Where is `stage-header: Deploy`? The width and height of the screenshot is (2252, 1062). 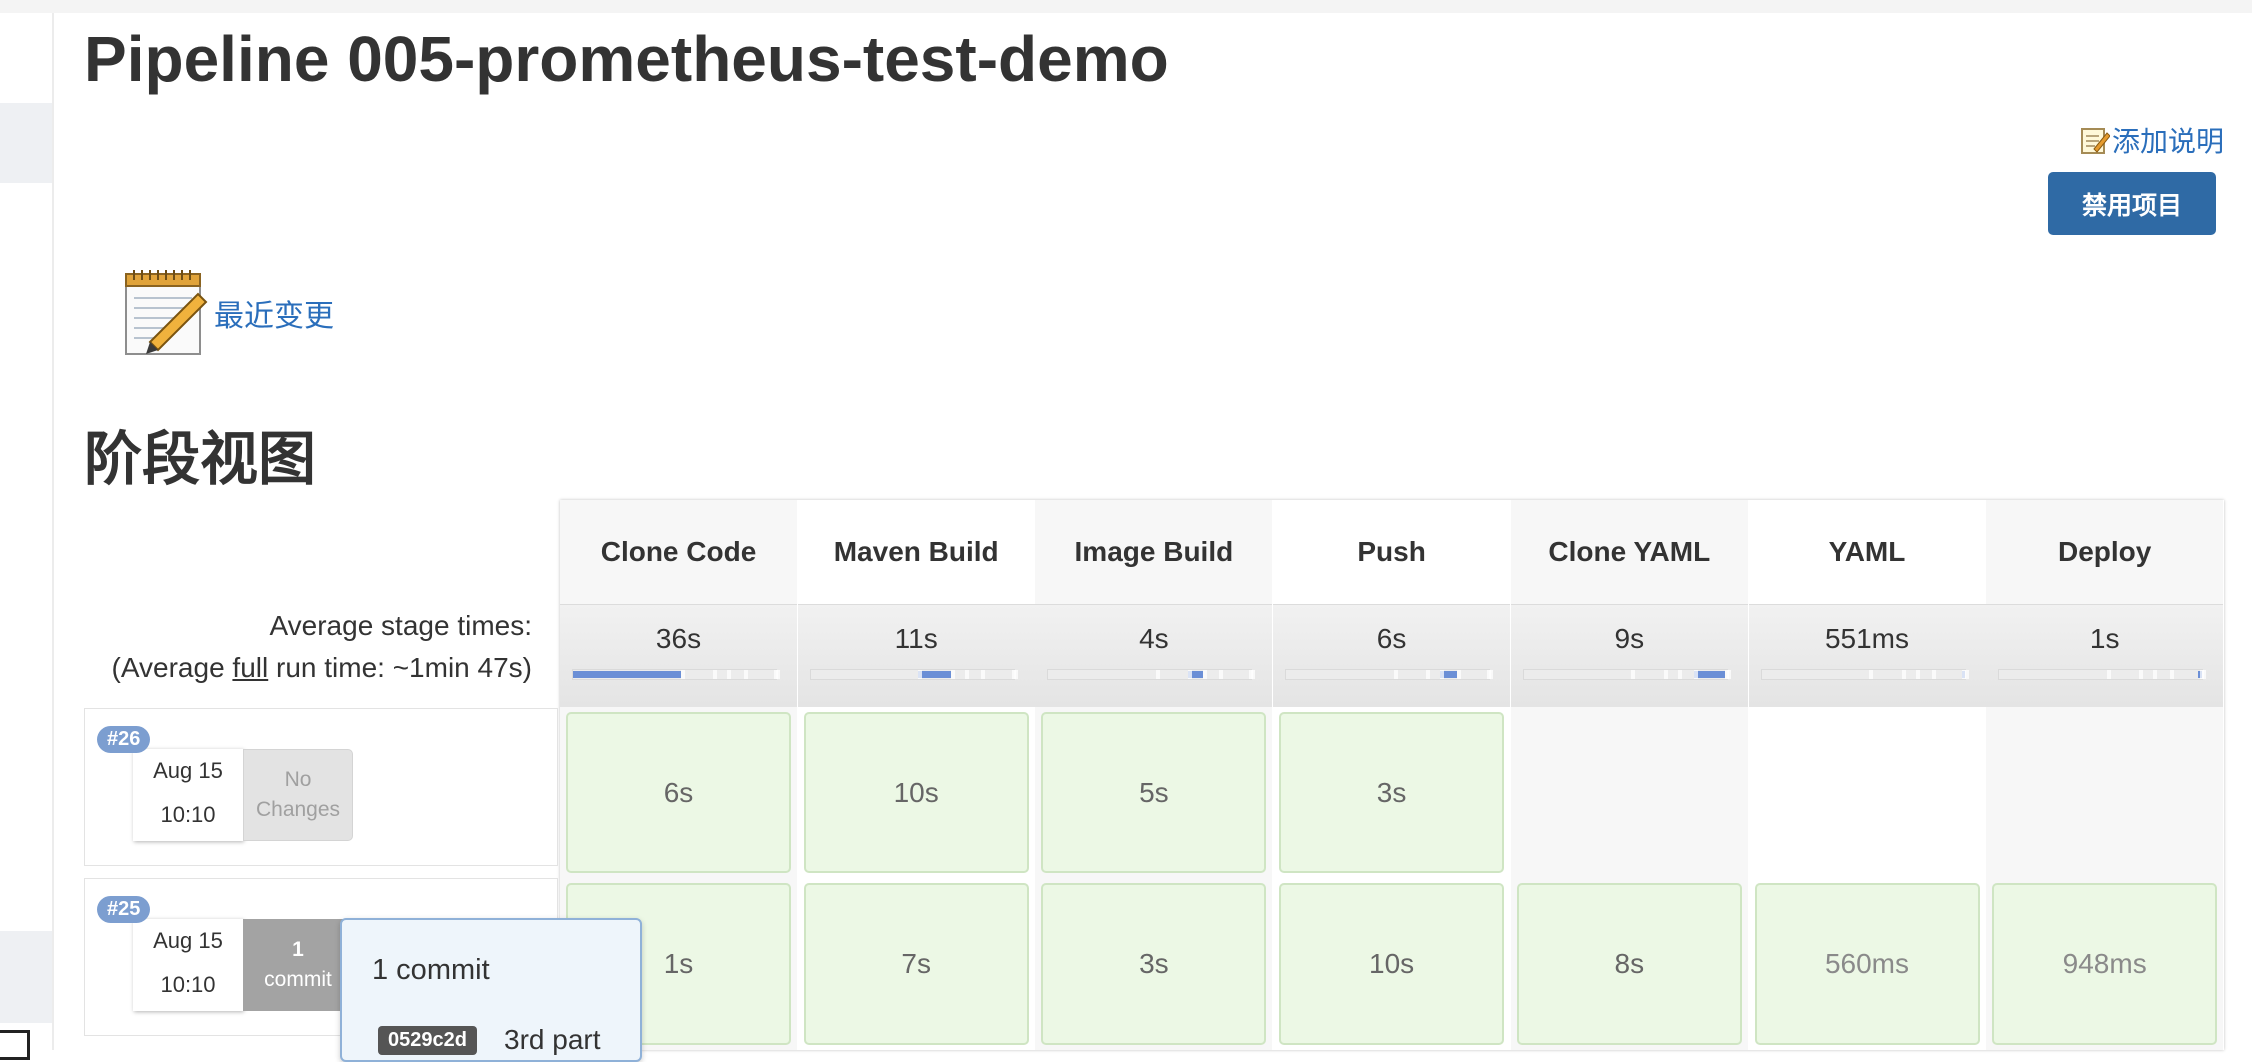 stage-header: Deploy is located at coordinates (2105, 551).